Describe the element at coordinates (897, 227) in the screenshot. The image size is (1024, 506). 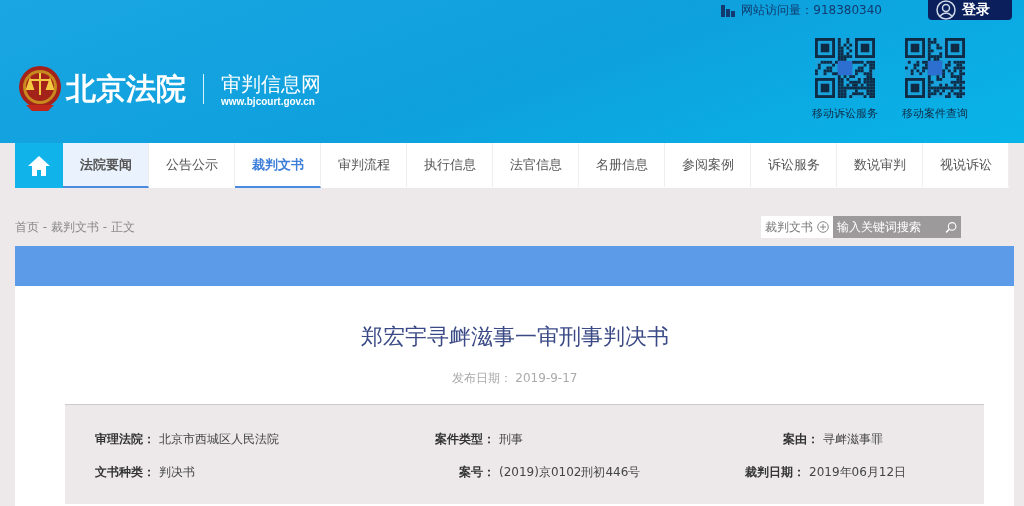
I see `search-field: 输入关键词搜索` at that location.